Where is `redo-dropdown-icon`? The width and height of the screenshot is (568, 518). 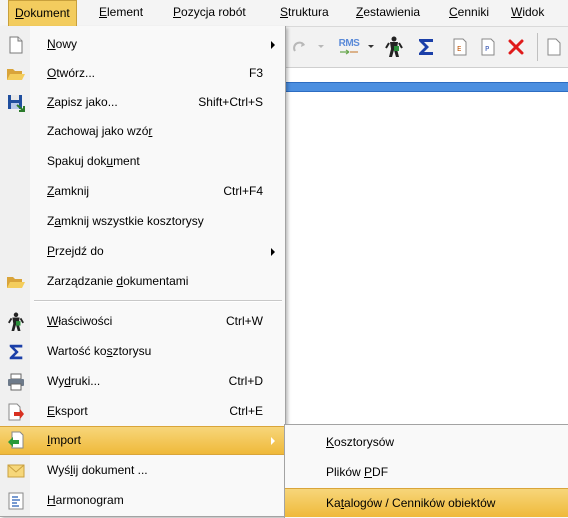
redo-dropdown-icon is located at coordinates (321, 47).